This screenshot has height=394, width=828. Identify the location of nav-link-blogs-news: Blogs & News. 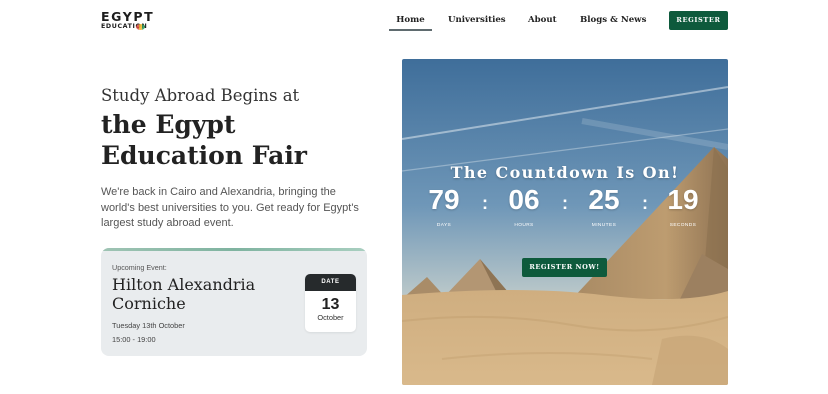
(613, 21).